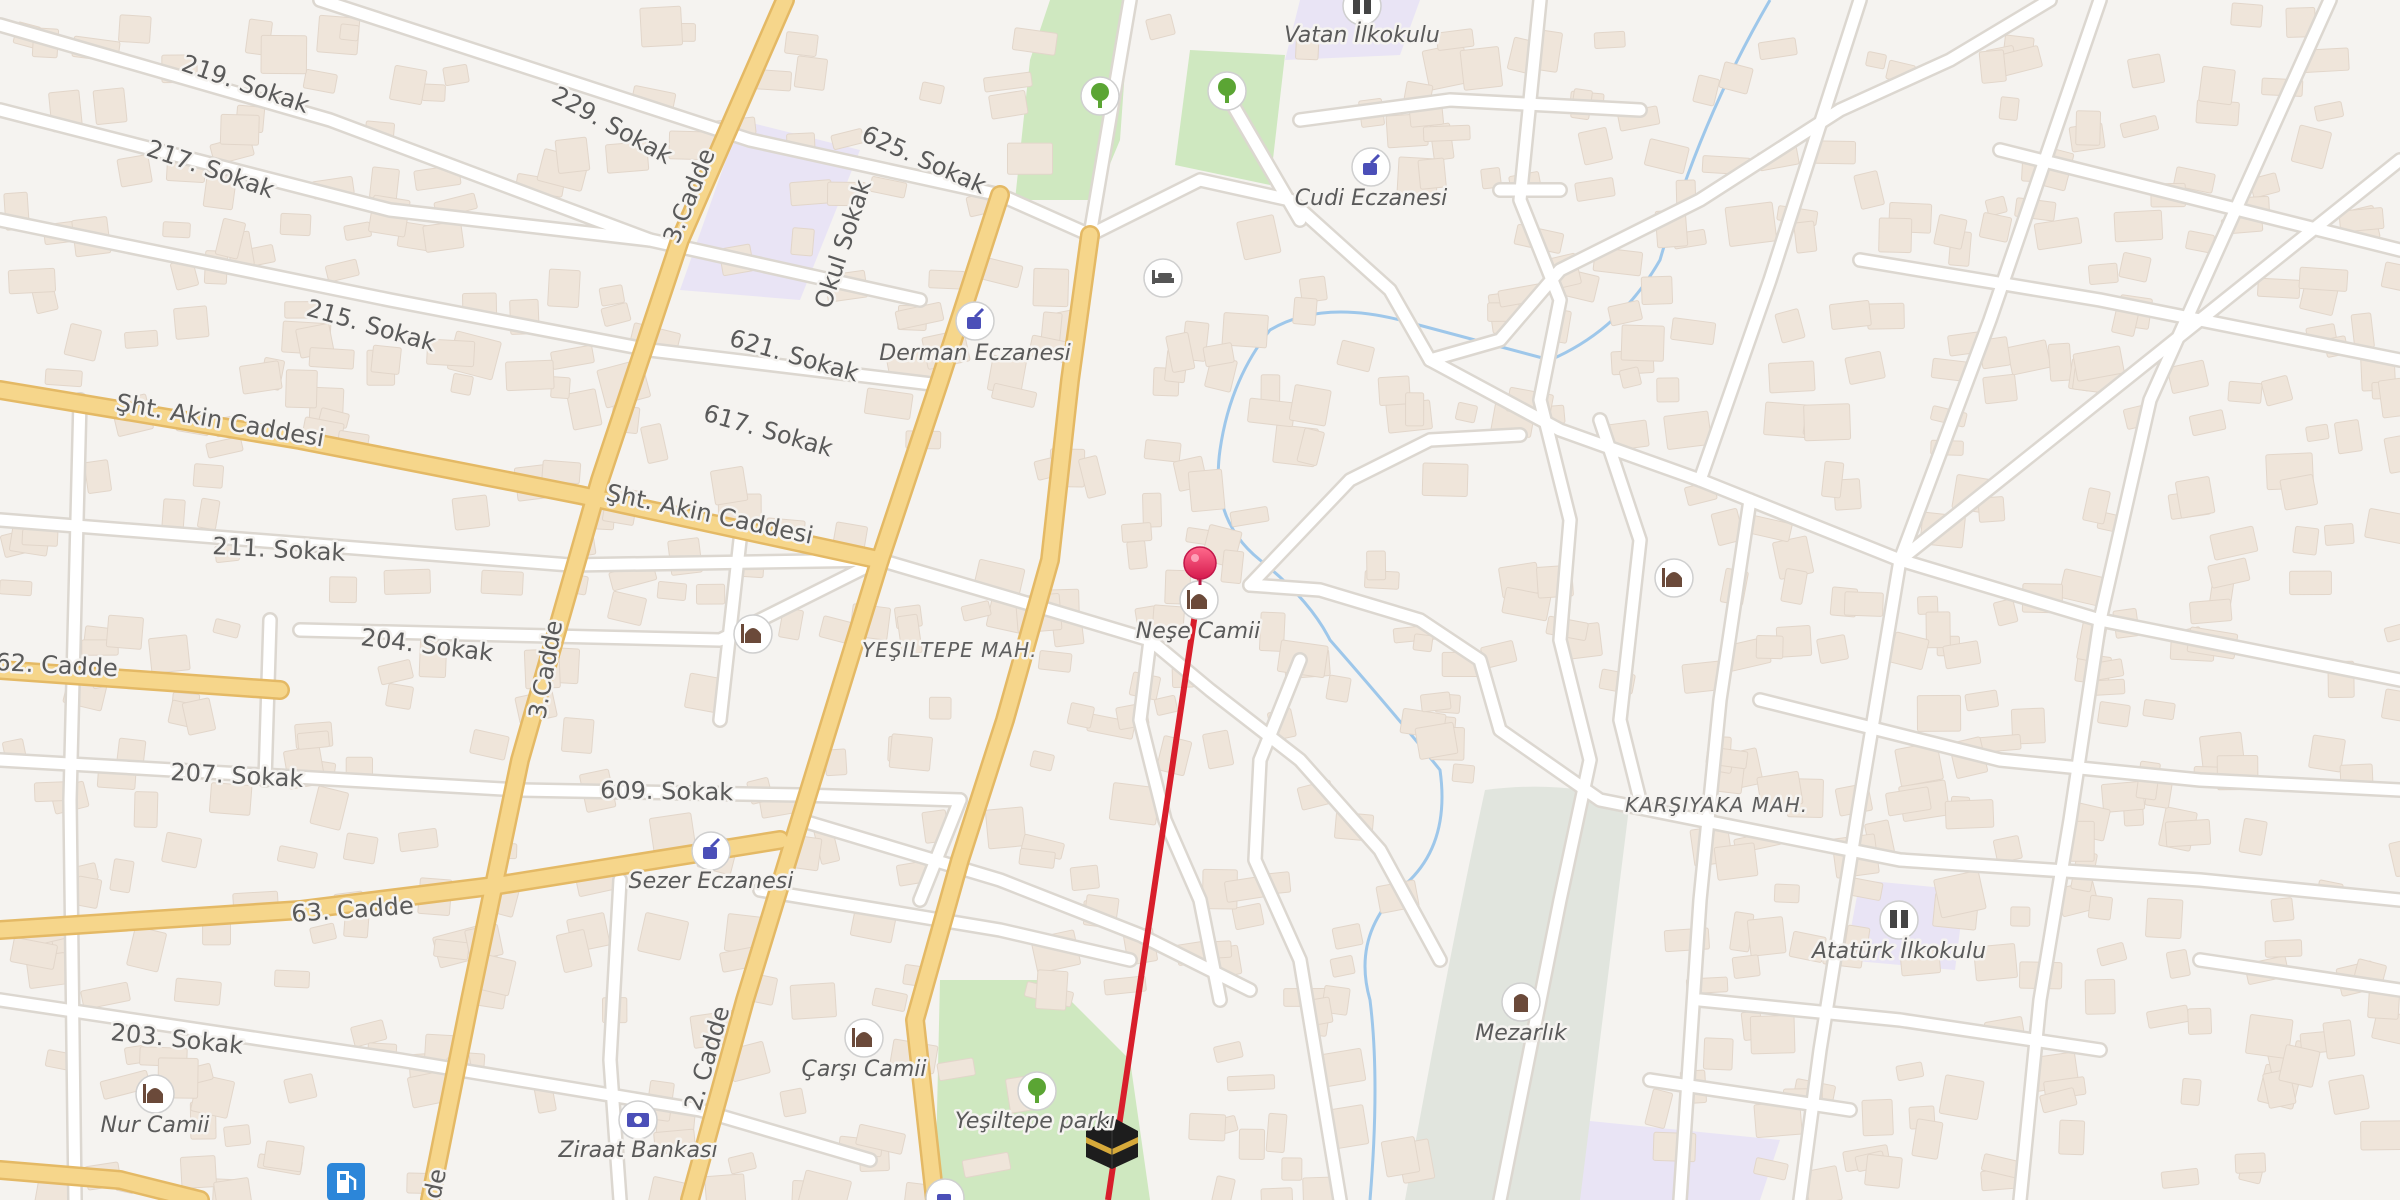 Image resolution: width=2400 pixels, height=1200 pixels. What do you see at coordinates (1163, 278) in the screenshot?
I see `hotel-icon` at bounding box center [1163, 278].